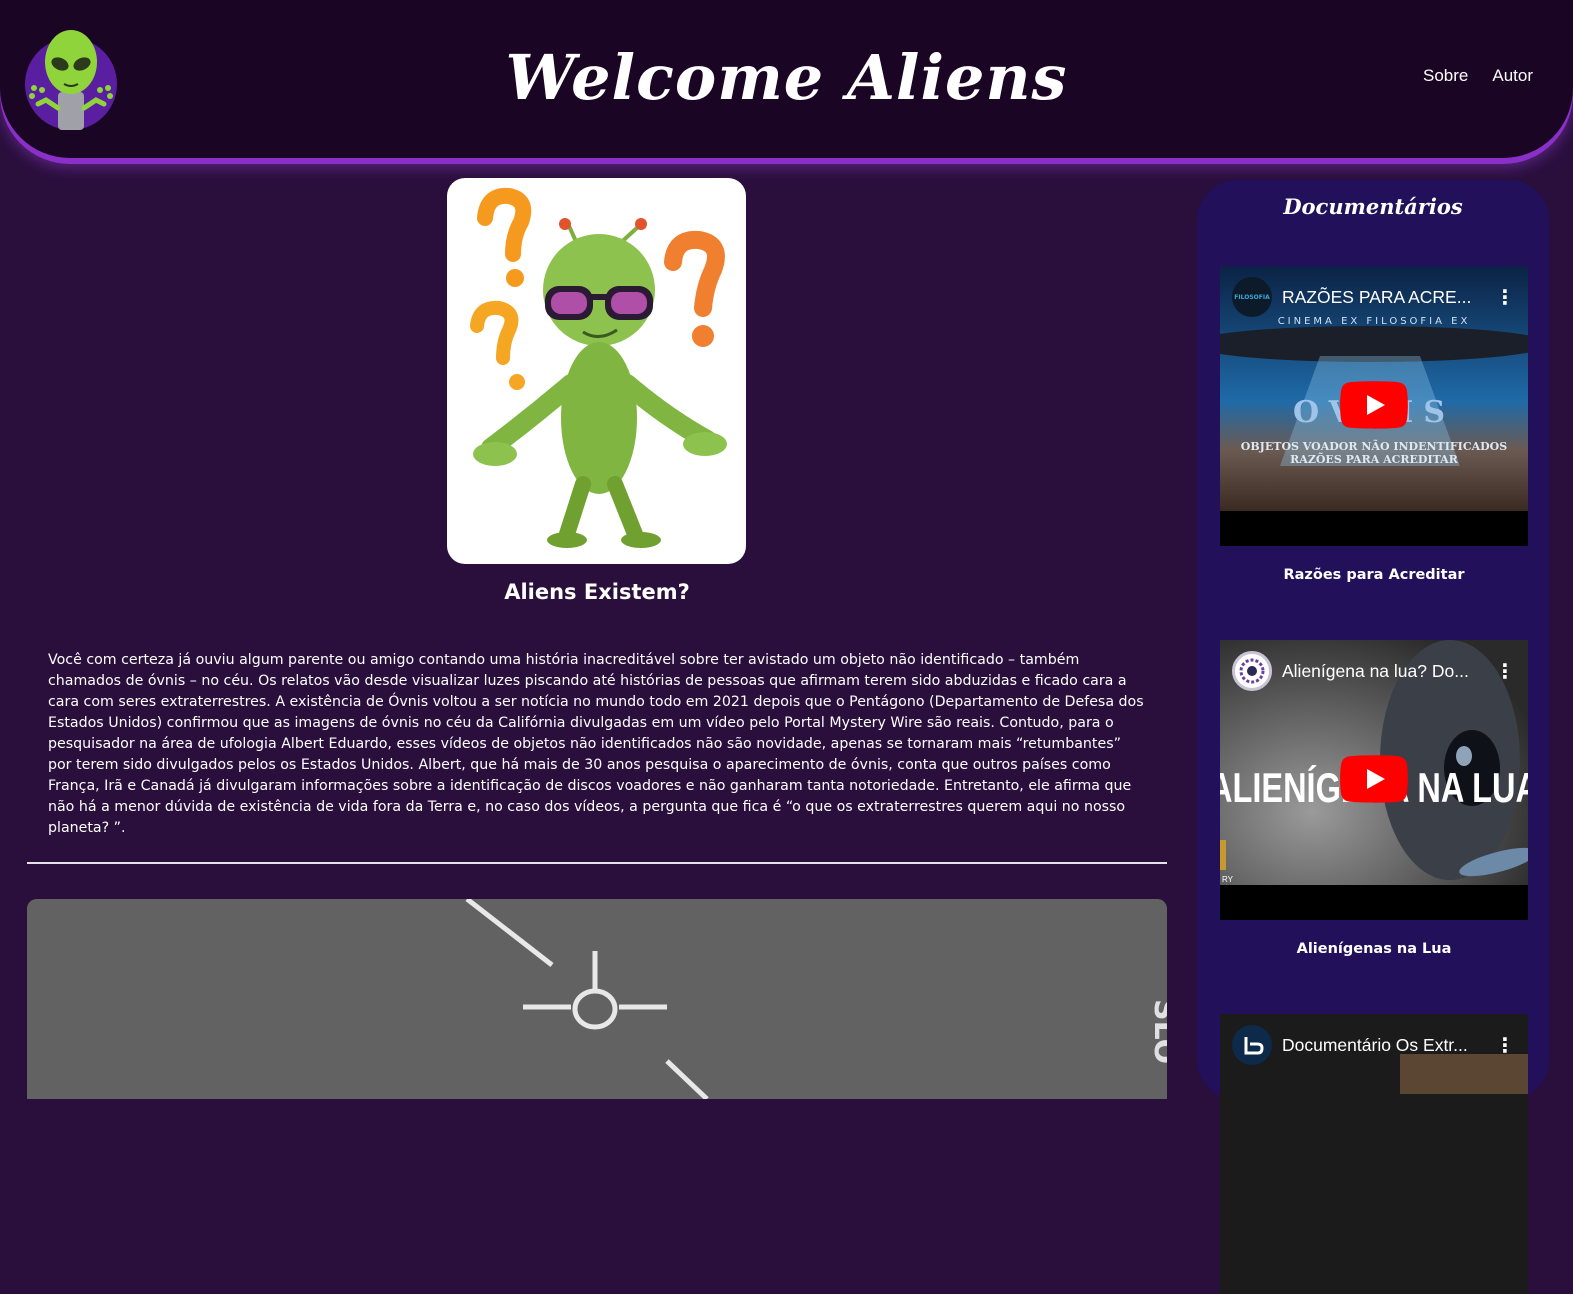  What do you see at coordinates (1374, 446) in the screenshot?
I see `thumb-caption-1a: OBJETOS VOADOR NÃO INDENTIFICADOS` at bounding box center [1374, 446].